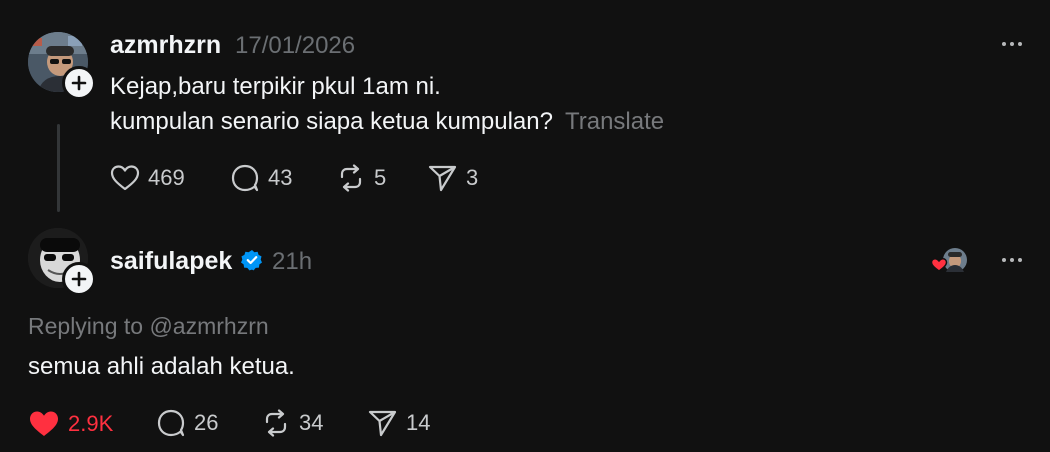  Describe the element at coordinates (125, 178) in the screenshot. I see `heart-icon` at that location.